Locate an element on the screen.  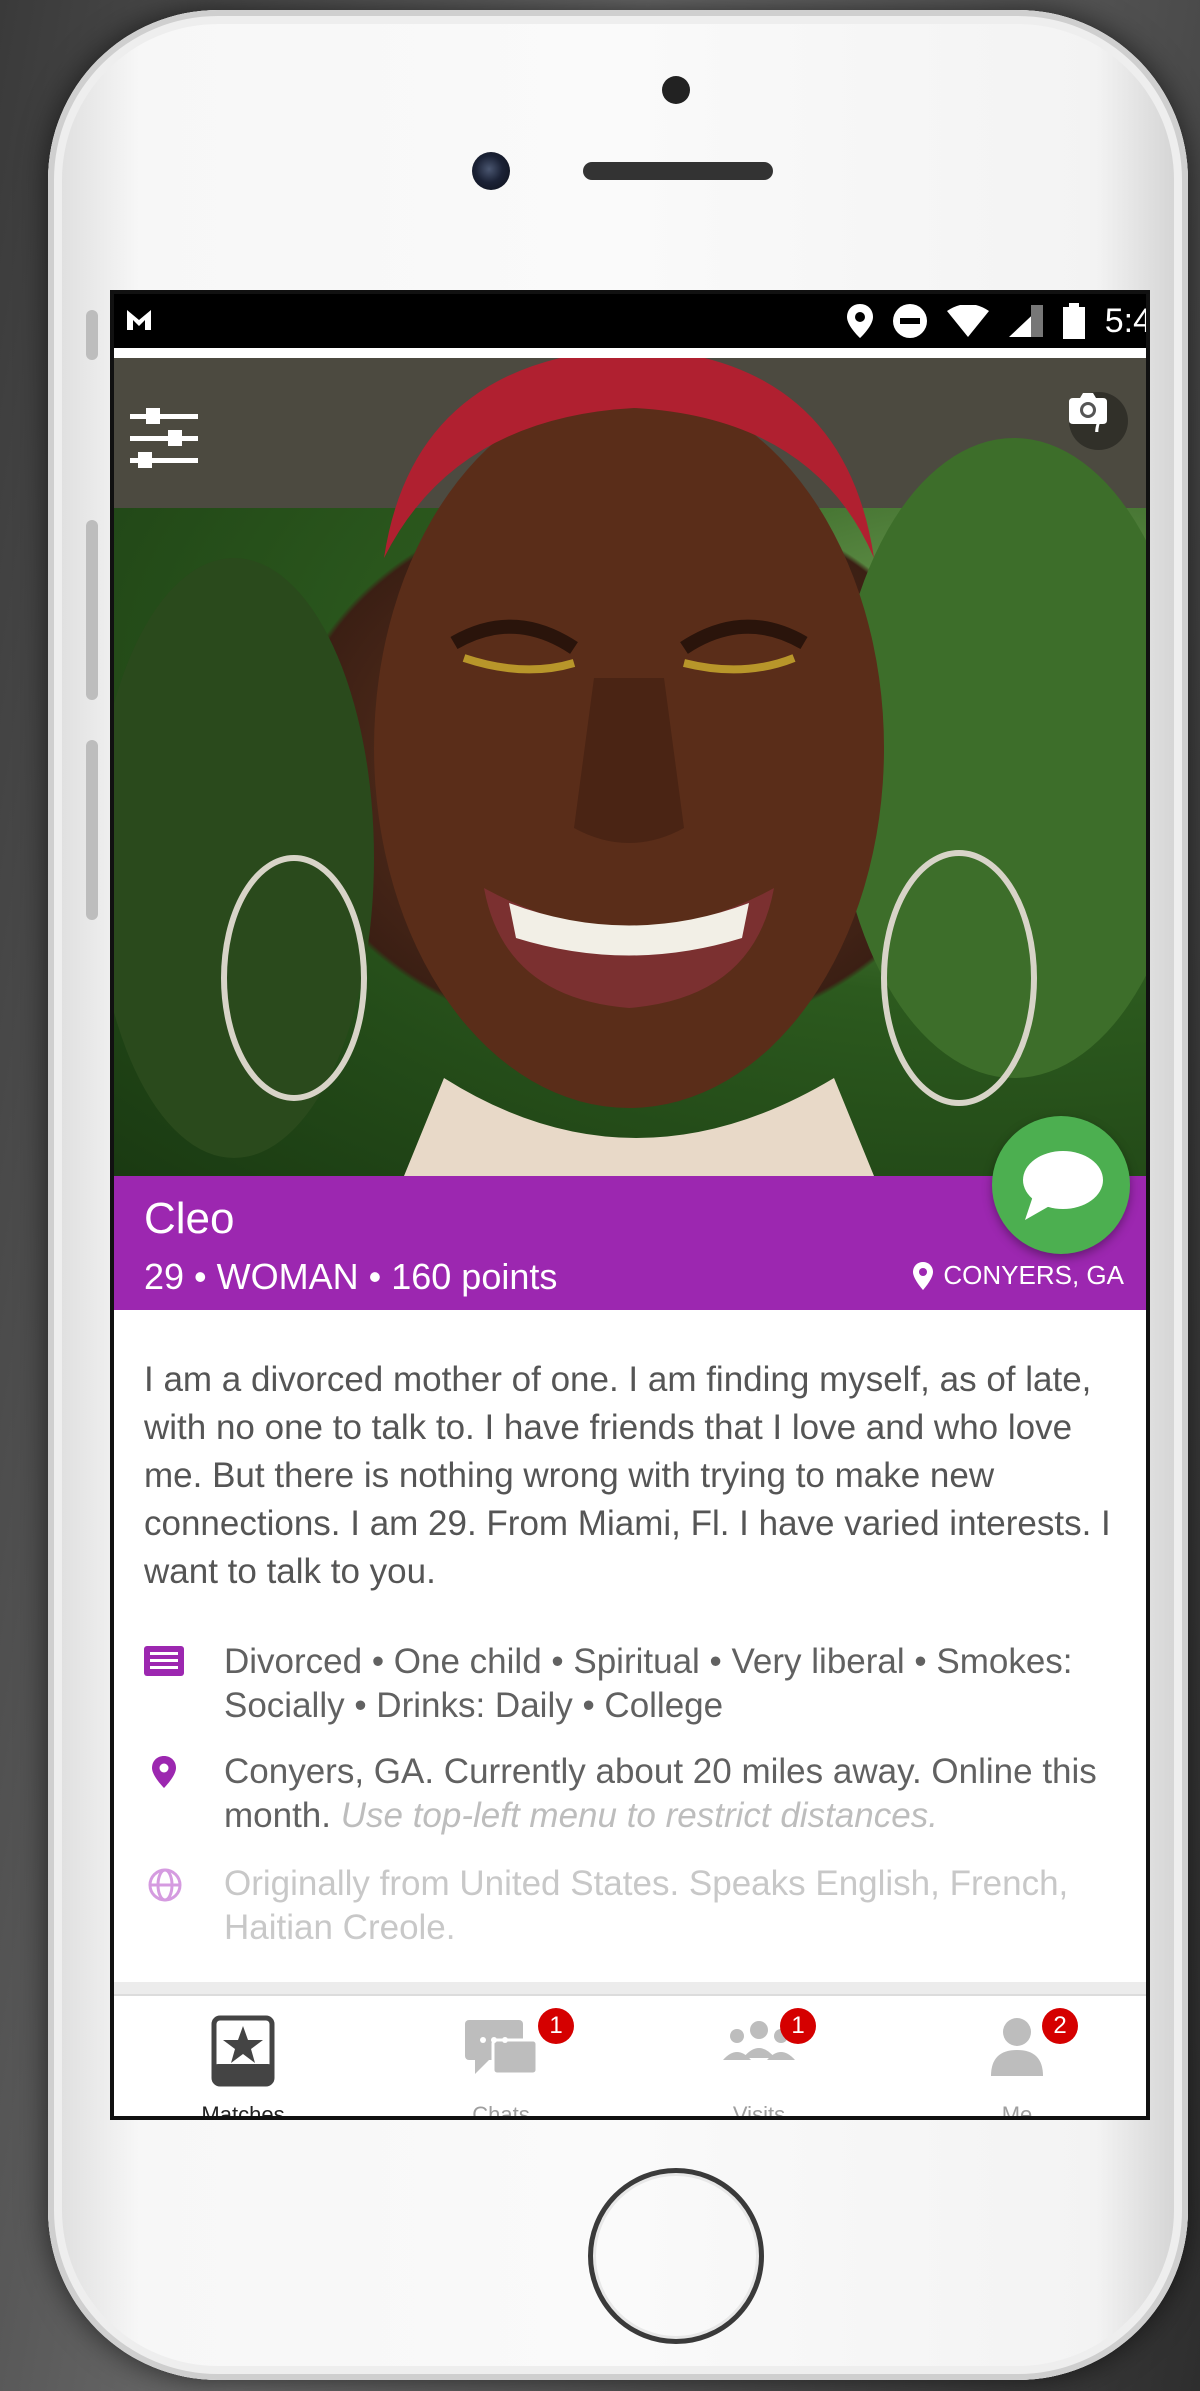
bottom-navigation: Matches 1 Chats 1 Visits 2 Me is located at coordinates (630, 2057).